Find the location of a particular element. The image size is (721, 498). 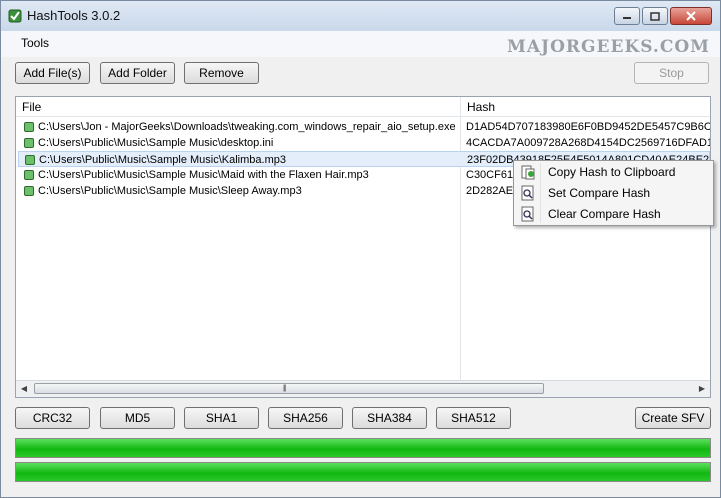

grip-icon: ||| is located at coordinates (285, 388).